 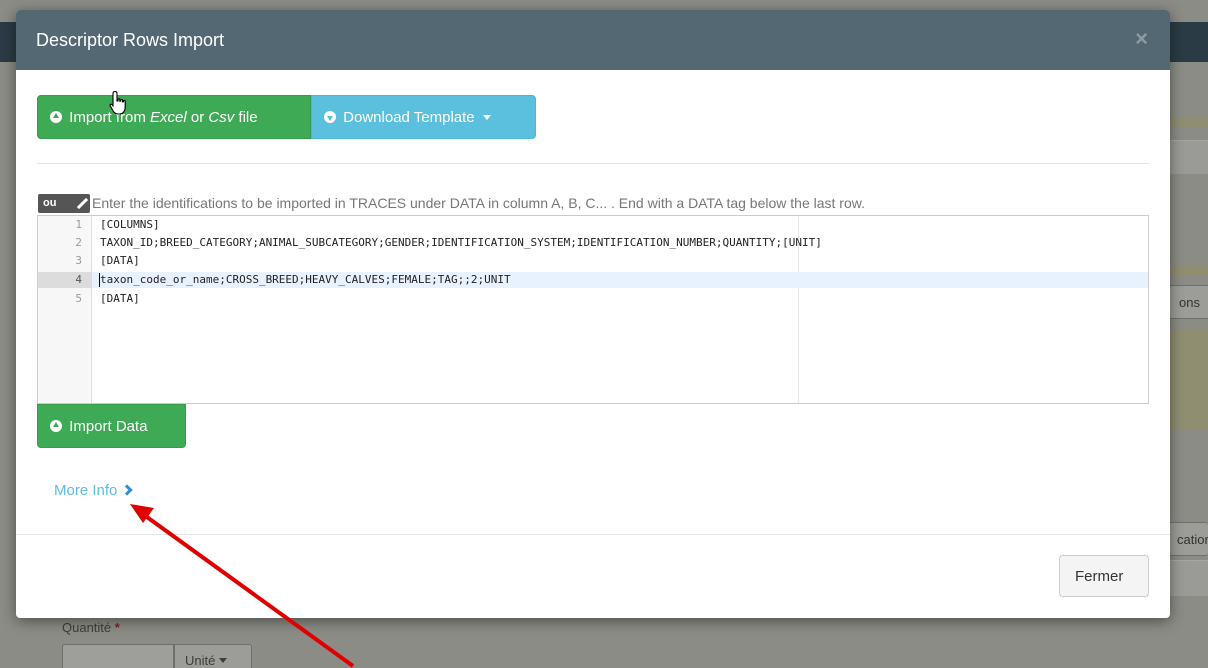 I want to click on section-divider, so click(x=593, y=163).